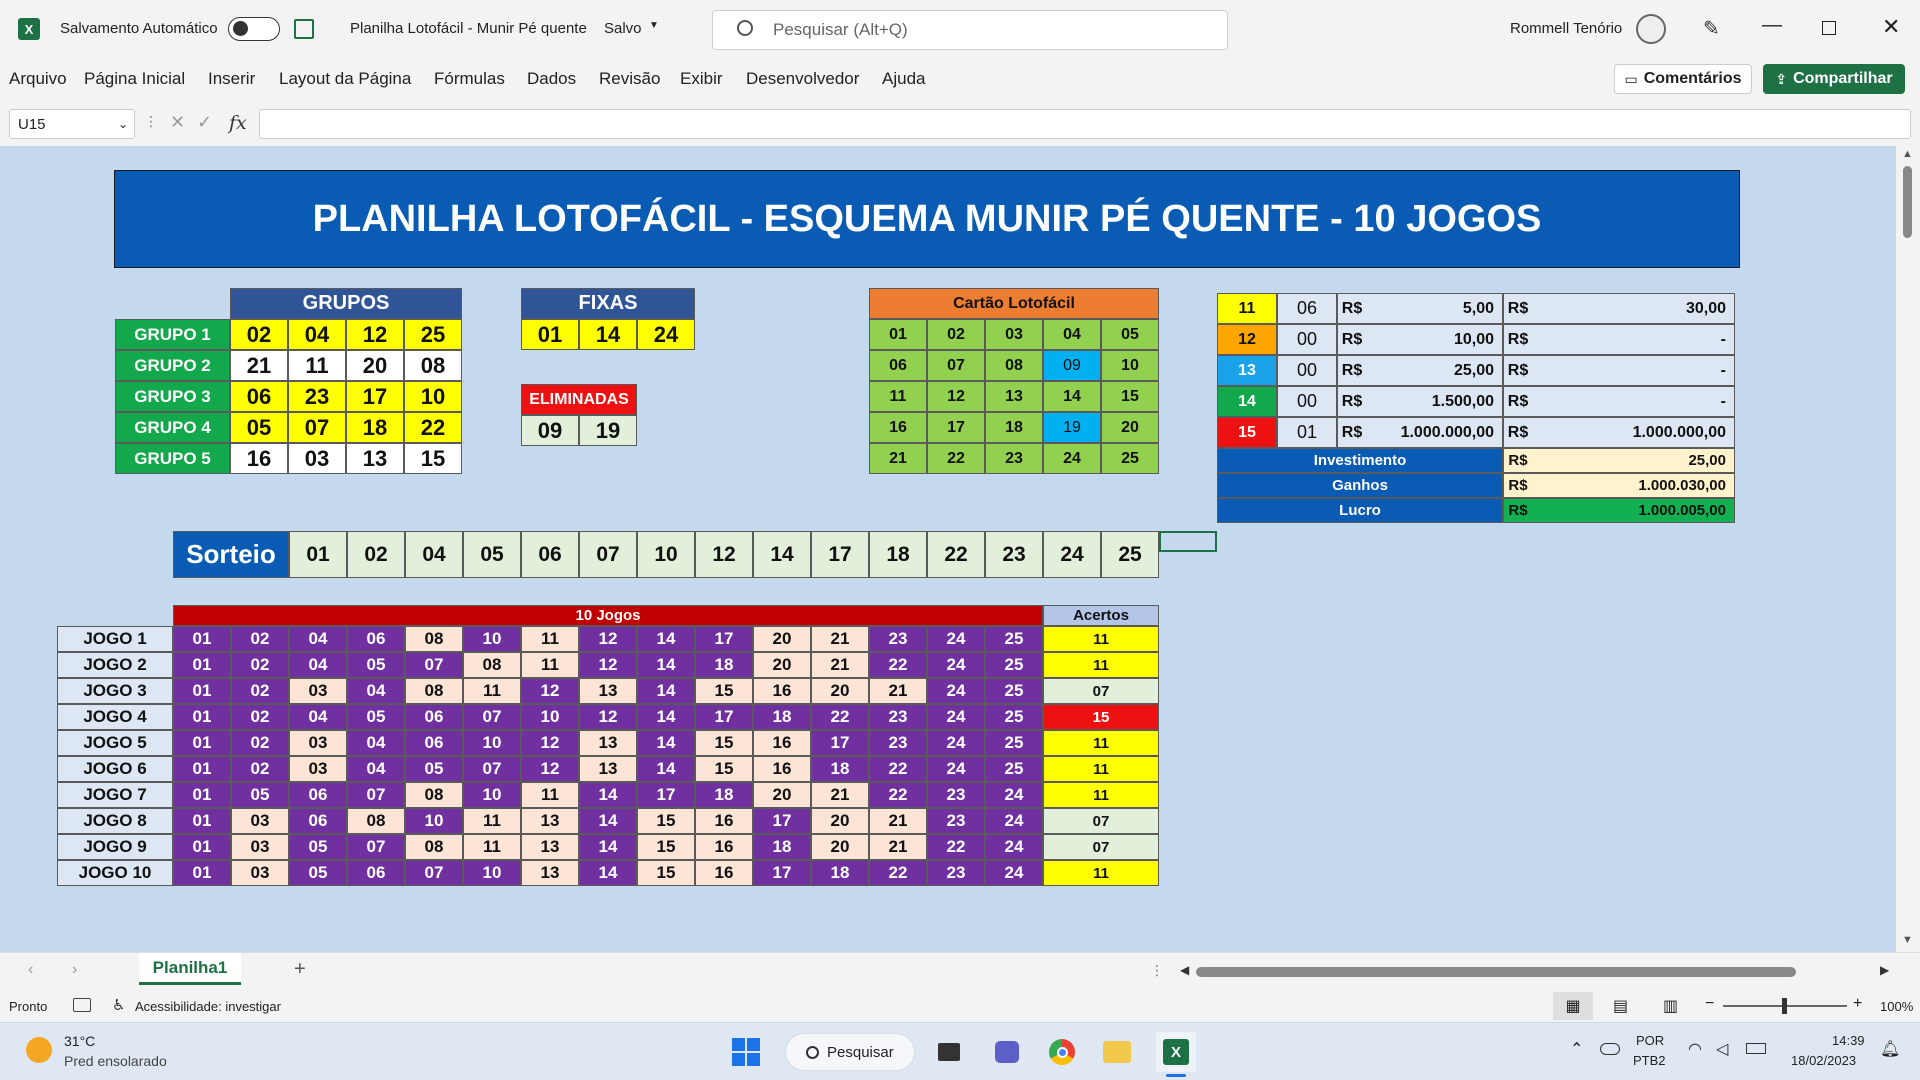 Image resolution: width=1920 pixels, height=1080 pixels. Describe the element at coordinates (1650, 1040) in the screenshot. I see `lang-label: POR` at that location.